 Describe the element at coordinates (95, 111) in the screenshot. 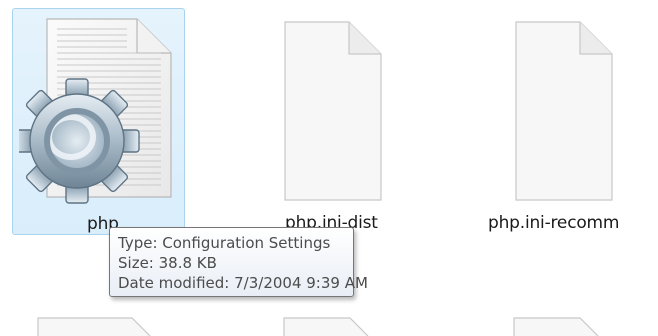

I see `config-settings-gear-file-icon` at that location.